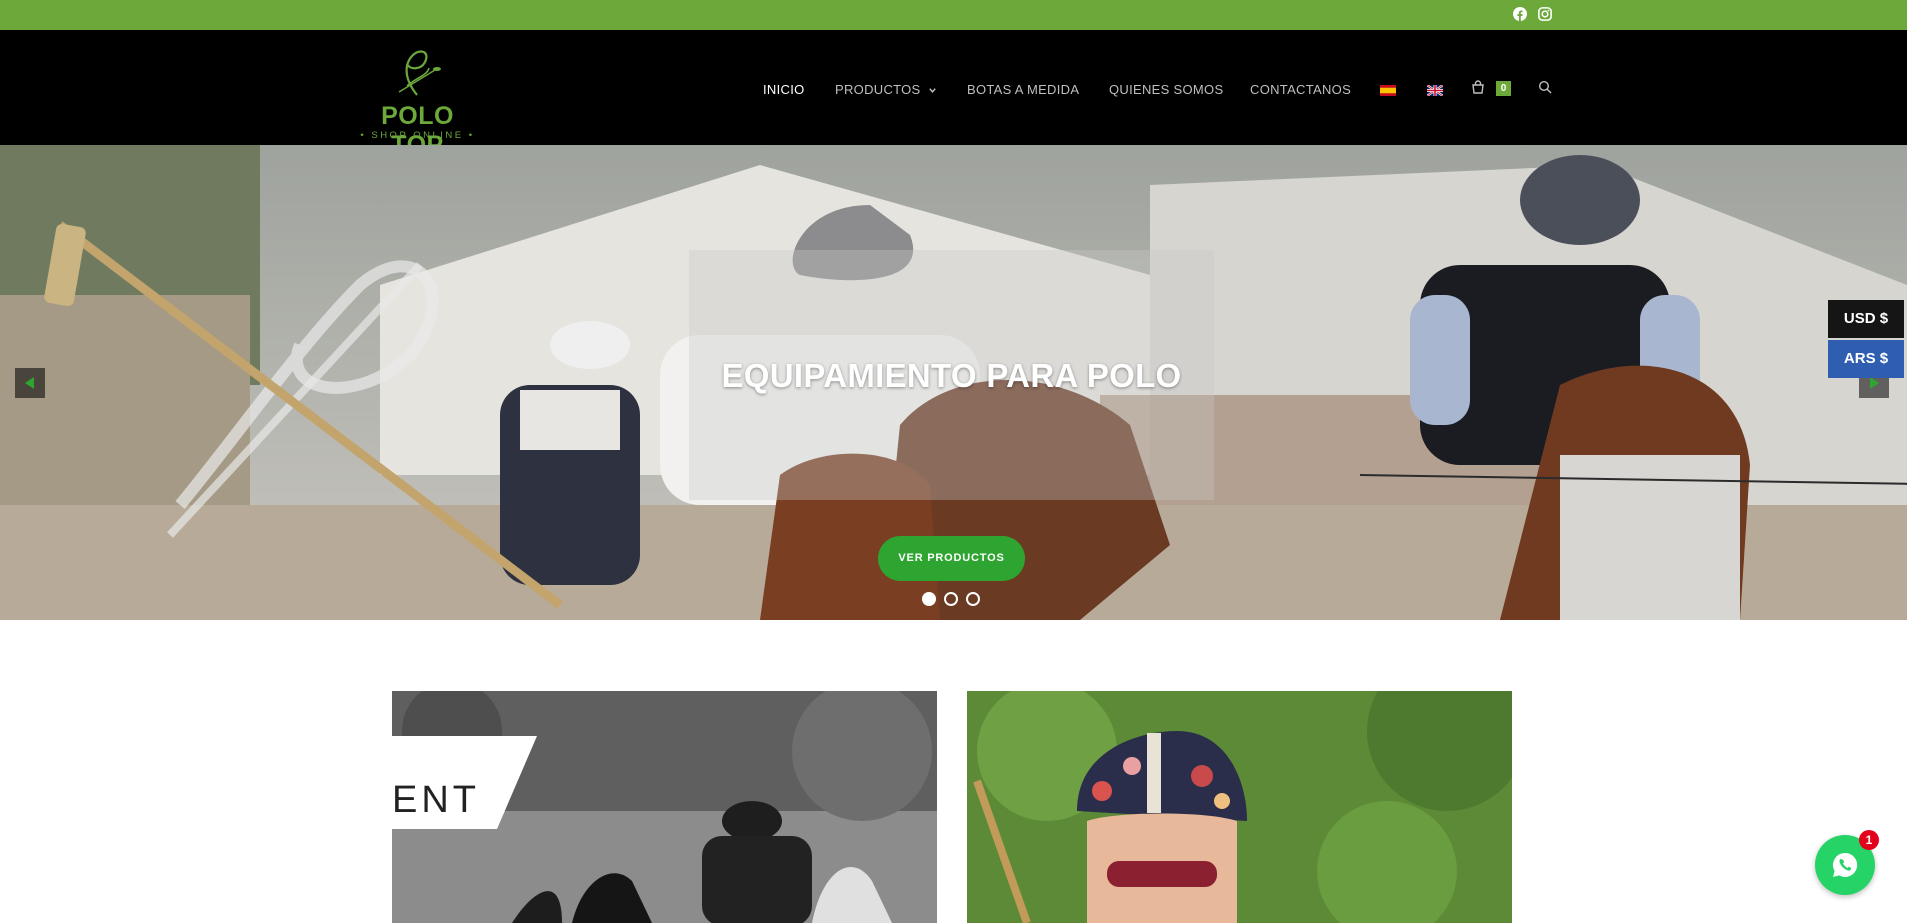  What do you see at coordinates (1166, 89) in the screenshot?
I see `nav-item-quienes-somos: QUIENES SOMOS` at bounding box center [1166, 89].